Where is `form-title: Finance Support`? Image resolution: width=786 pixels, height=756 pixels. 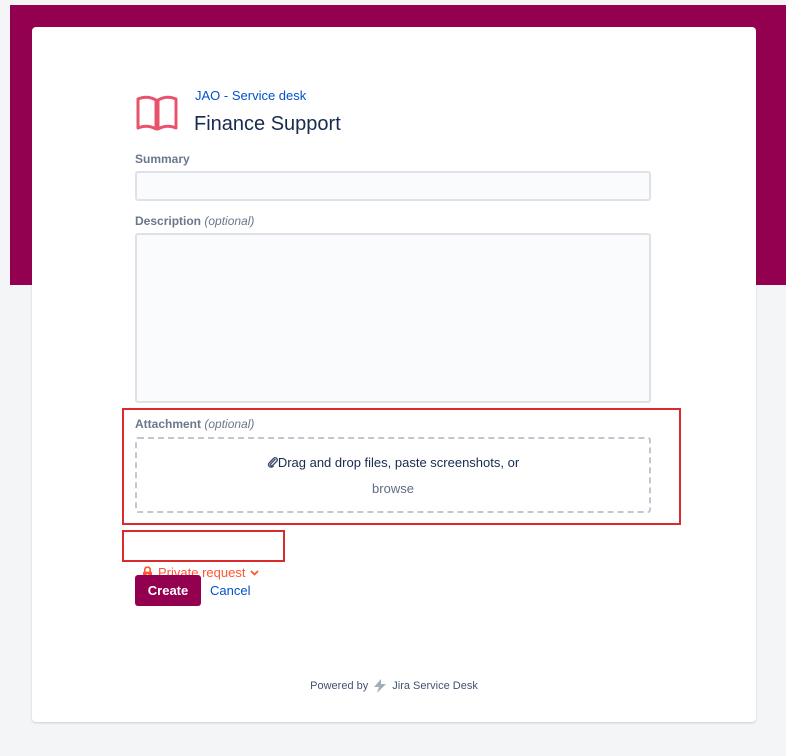 form-title: Finance Support is located at coordinates (267, 124).